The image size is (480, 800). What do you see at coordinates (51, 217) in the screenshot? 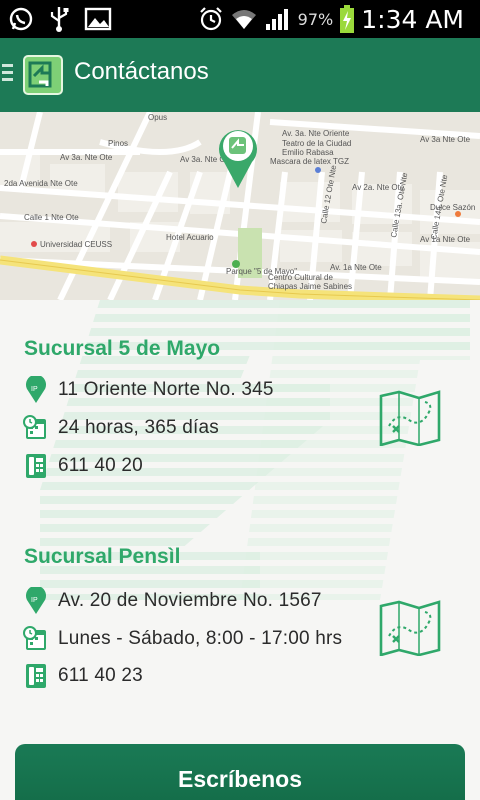
I see `map-label-calle1: Calle 1 Nte Ote` at bounding box center [51, 217].